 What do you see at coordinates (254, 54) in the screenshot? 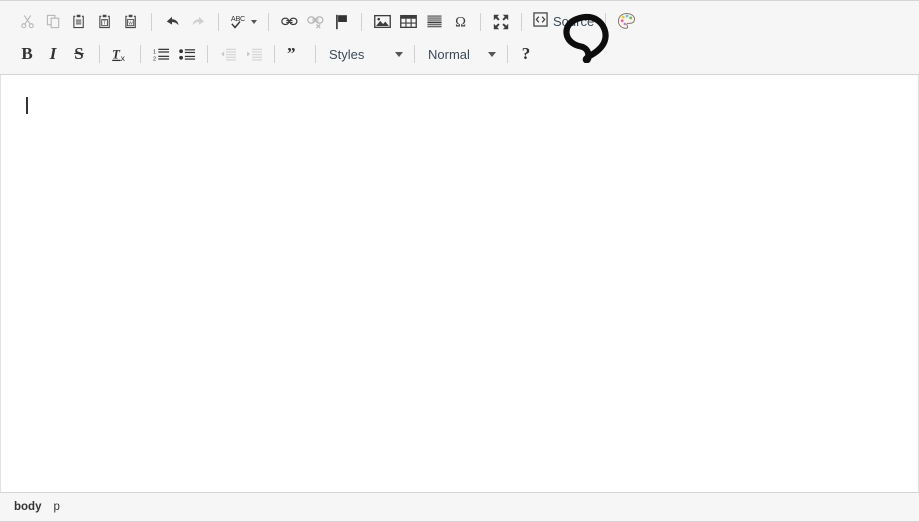
I see `increase-indent-icon` at bounding box center [254, 54].